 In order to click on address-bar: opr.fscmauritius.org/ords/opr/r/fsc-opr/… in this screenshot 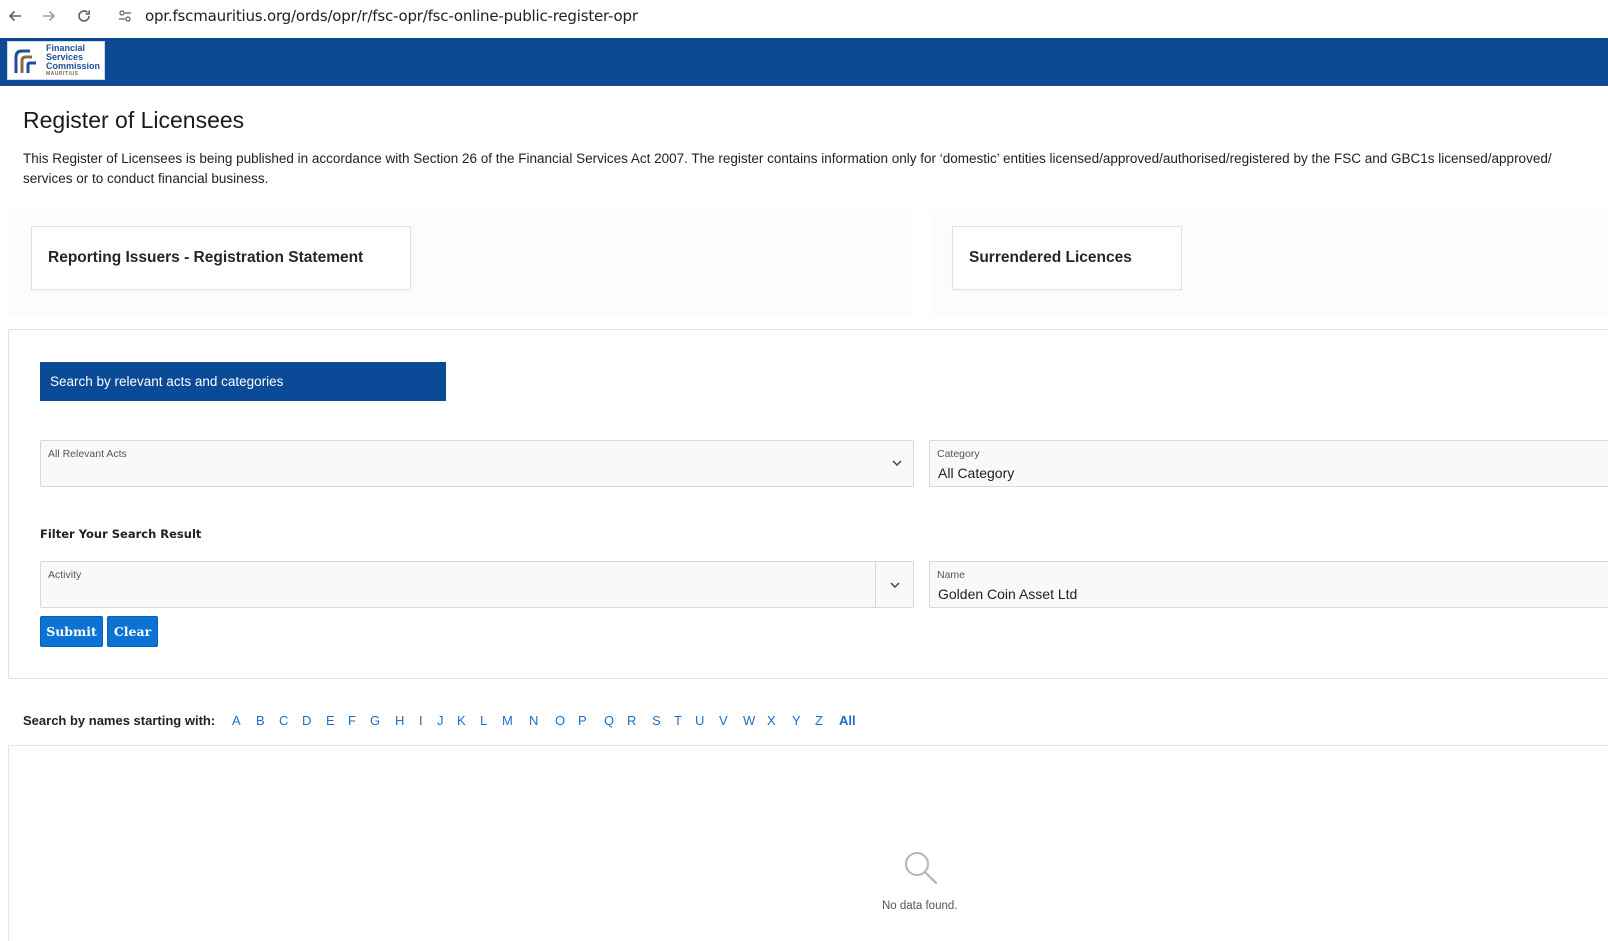, I will do `click(391, 16)`.